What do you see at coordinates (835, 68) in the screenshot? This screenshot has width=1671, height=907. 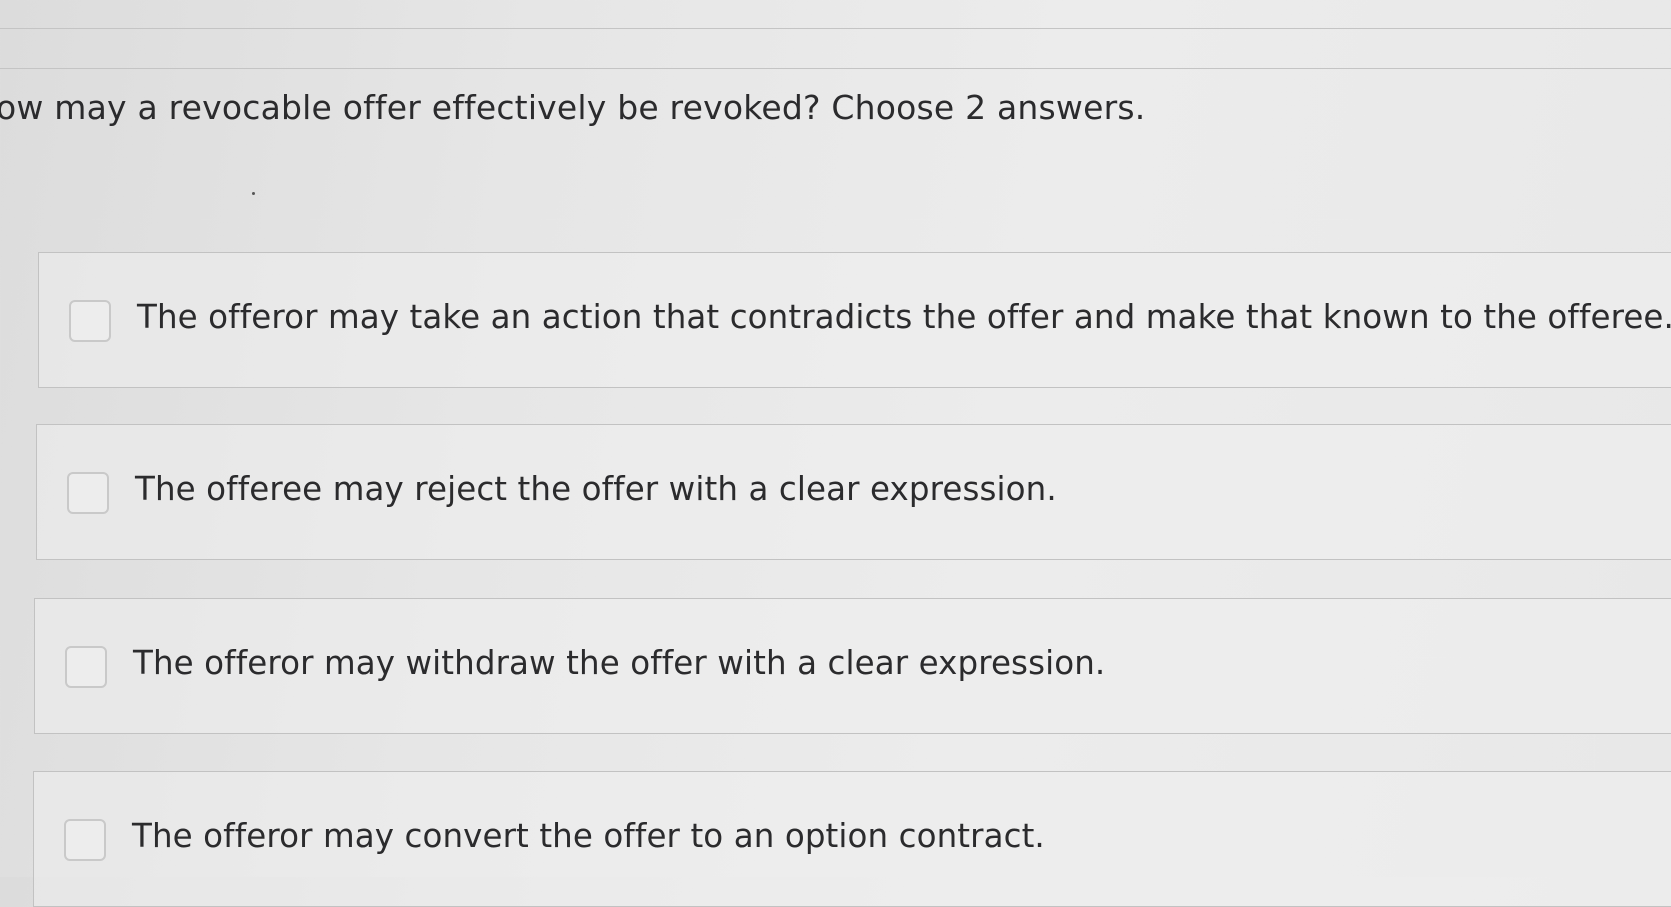 I see `header-divider` at bounding box center [835, 68].